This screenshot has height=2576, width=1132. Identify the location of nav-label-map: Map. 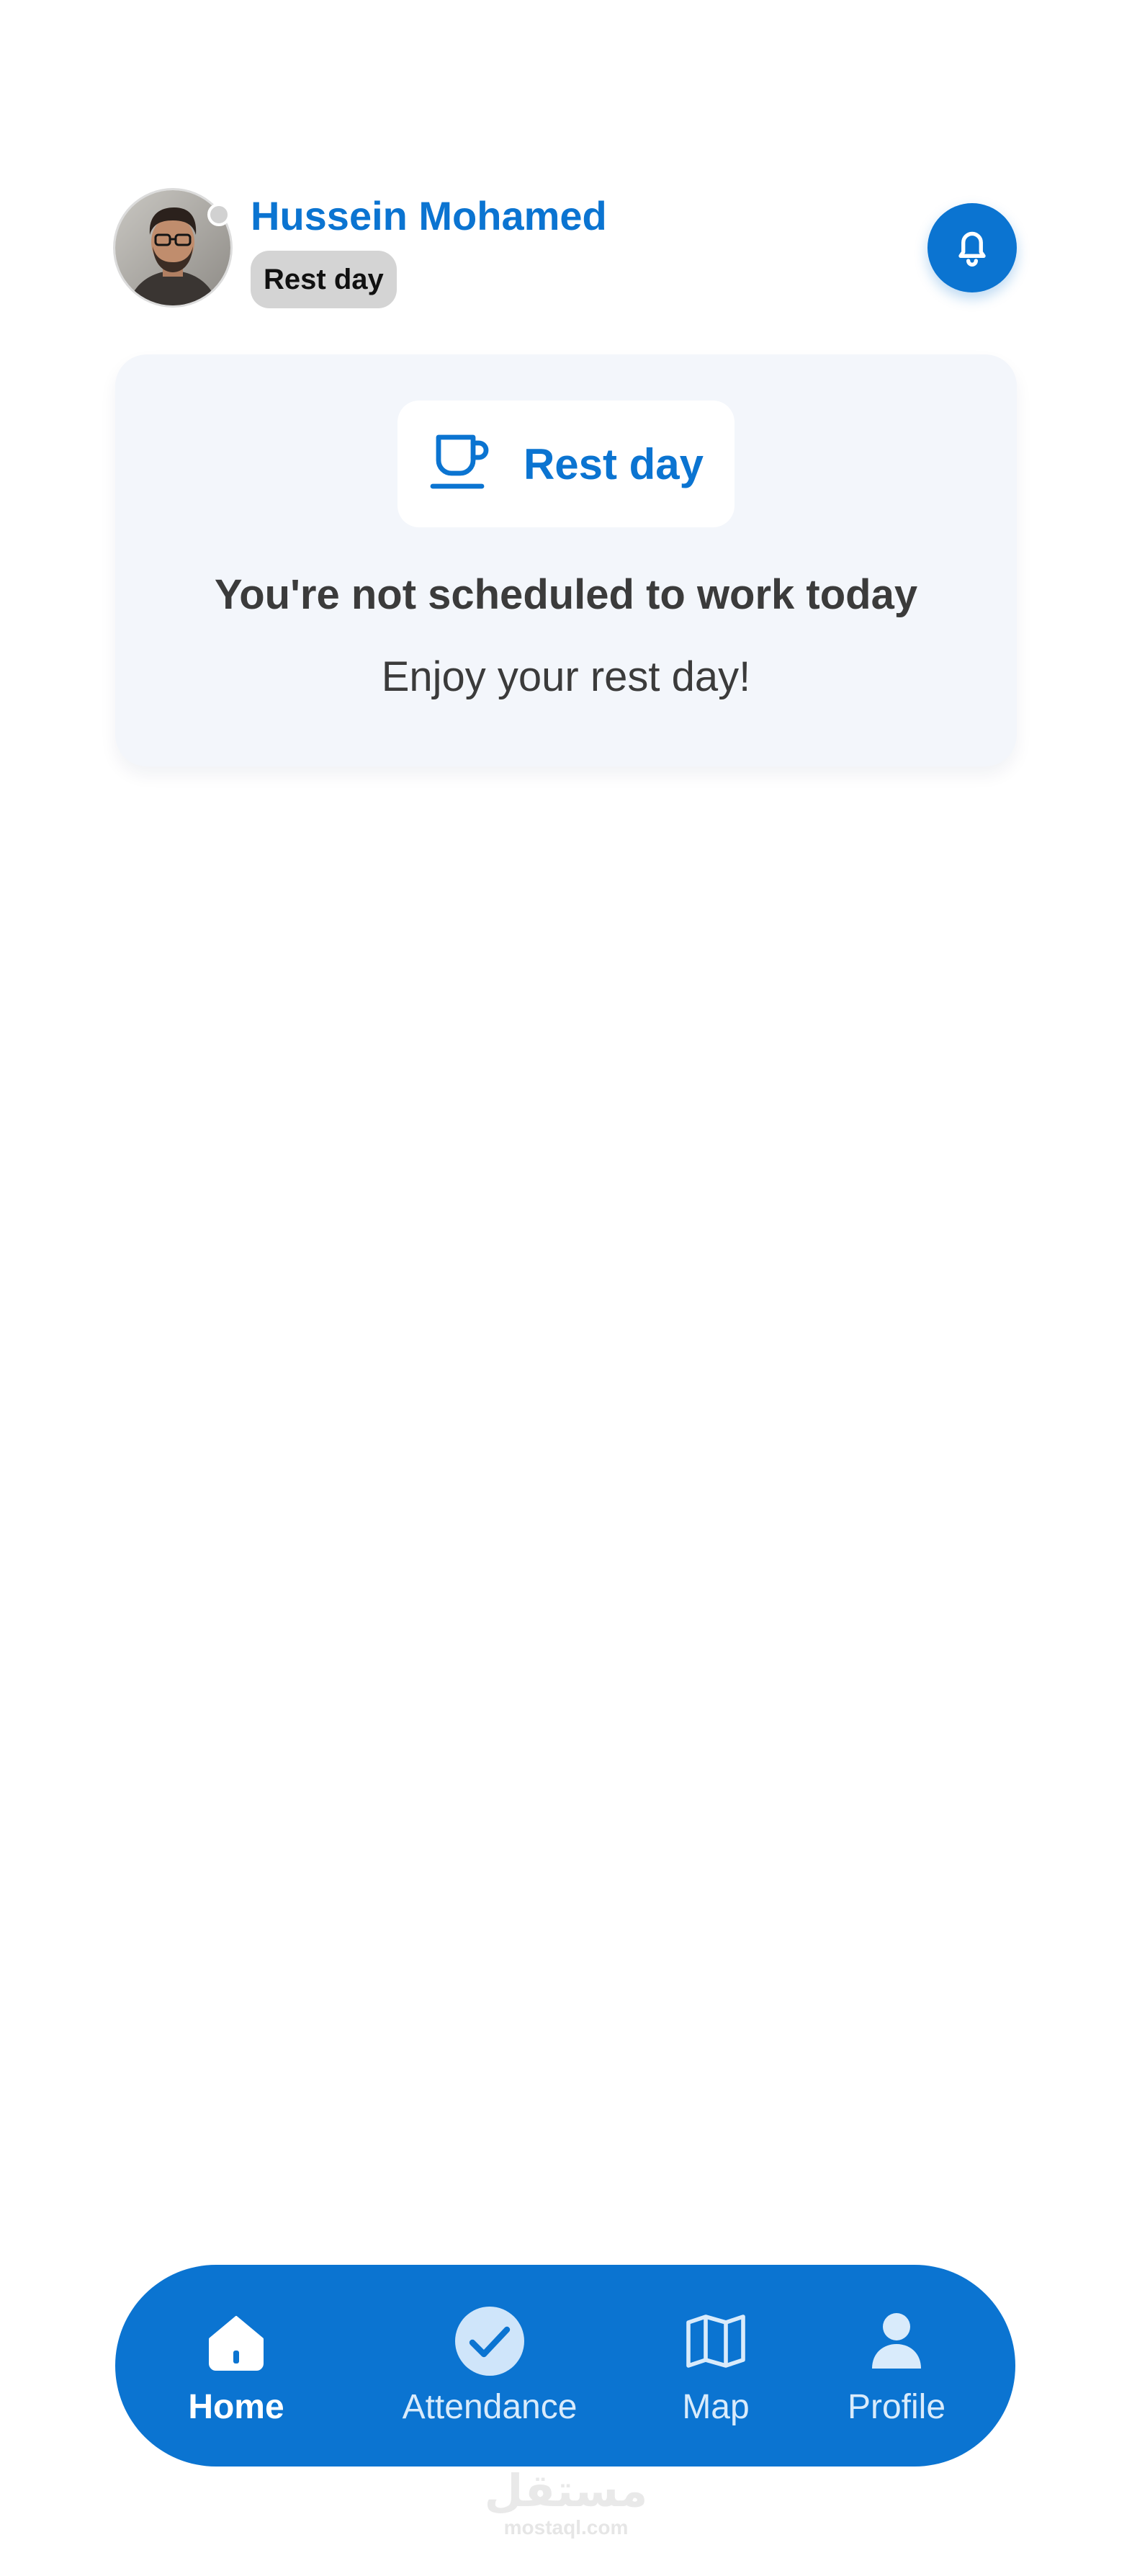
(716, 2407).